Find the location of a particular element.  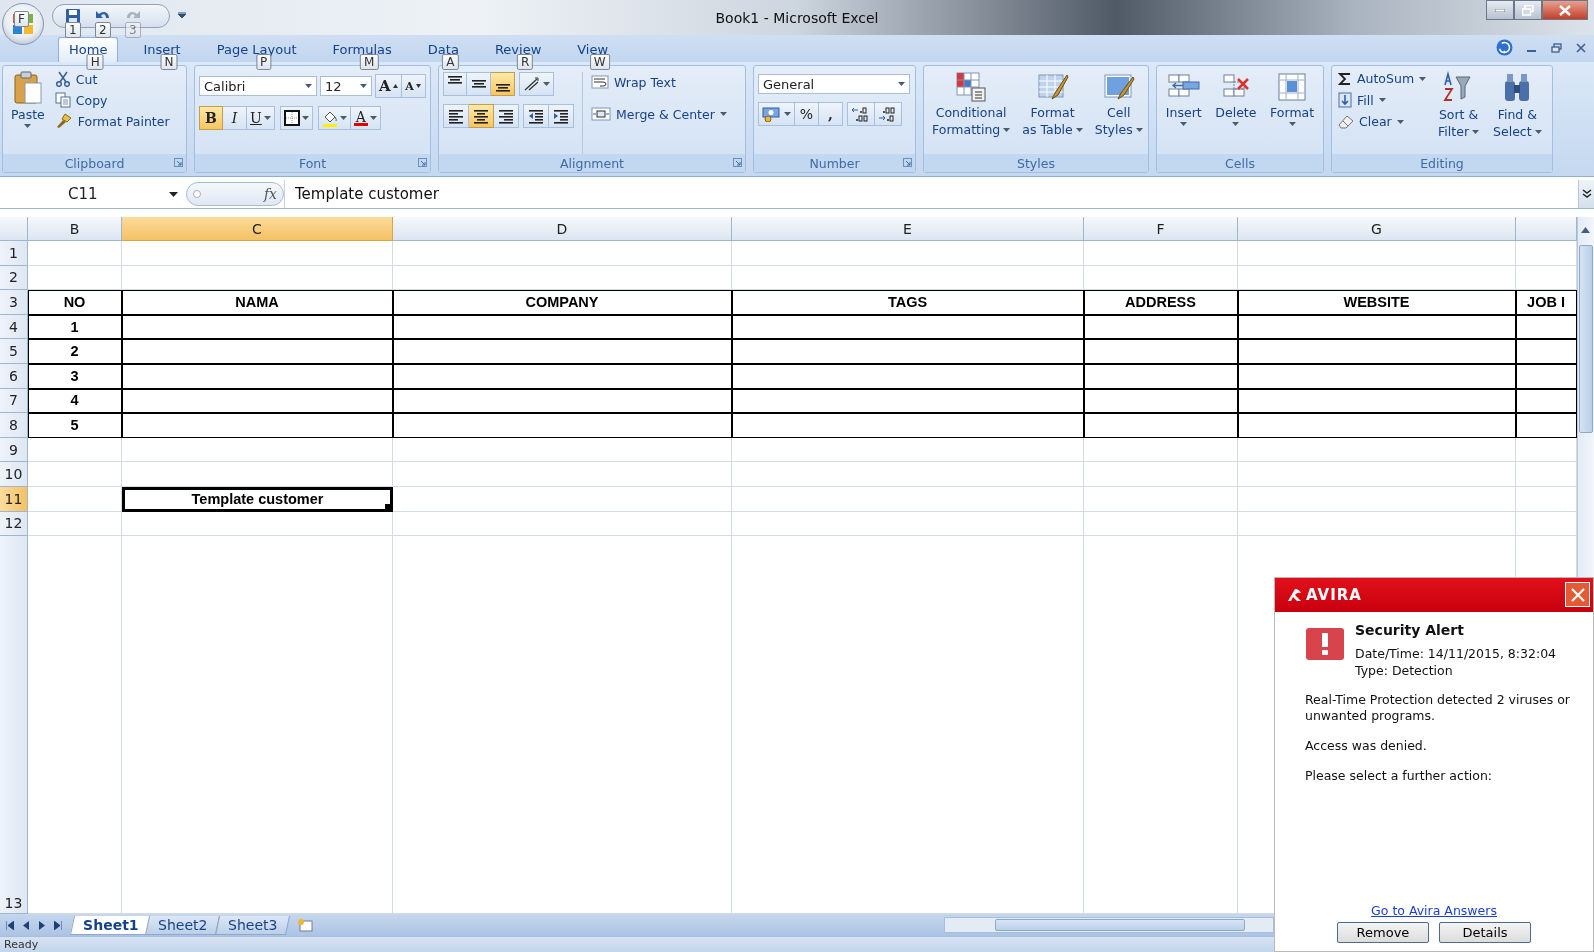

details-button: Details is located at coordinates (1485, 932).